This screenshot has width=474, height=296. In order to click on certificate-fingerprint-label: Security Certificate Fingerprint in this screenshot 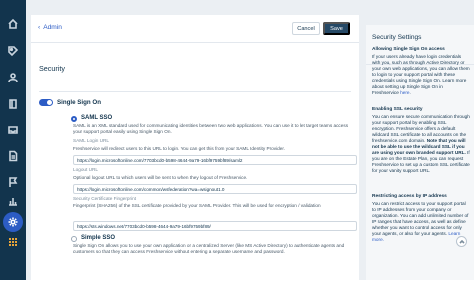, I will do `click(105, 198)`.